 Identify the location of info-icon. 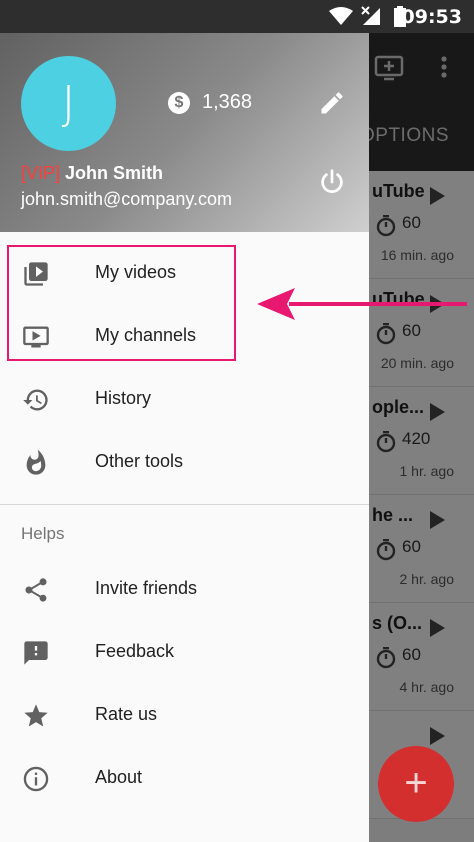
(36, 779).